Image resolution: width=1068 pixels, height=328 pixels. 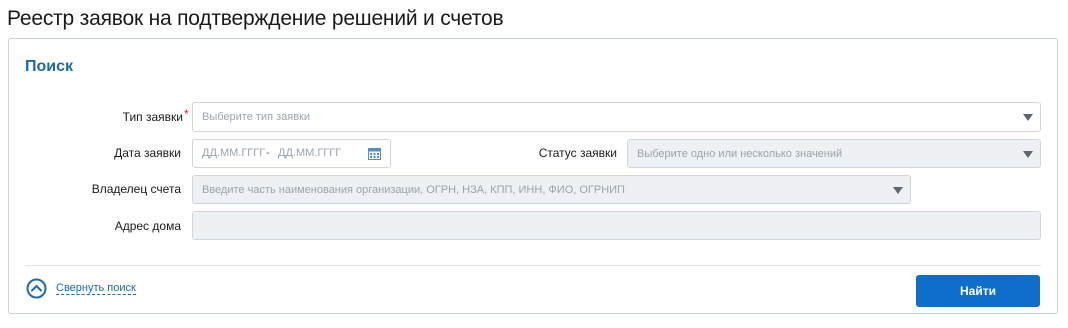 I want to click on house-address-label: Адрес дома, so click(x=147, y=226).